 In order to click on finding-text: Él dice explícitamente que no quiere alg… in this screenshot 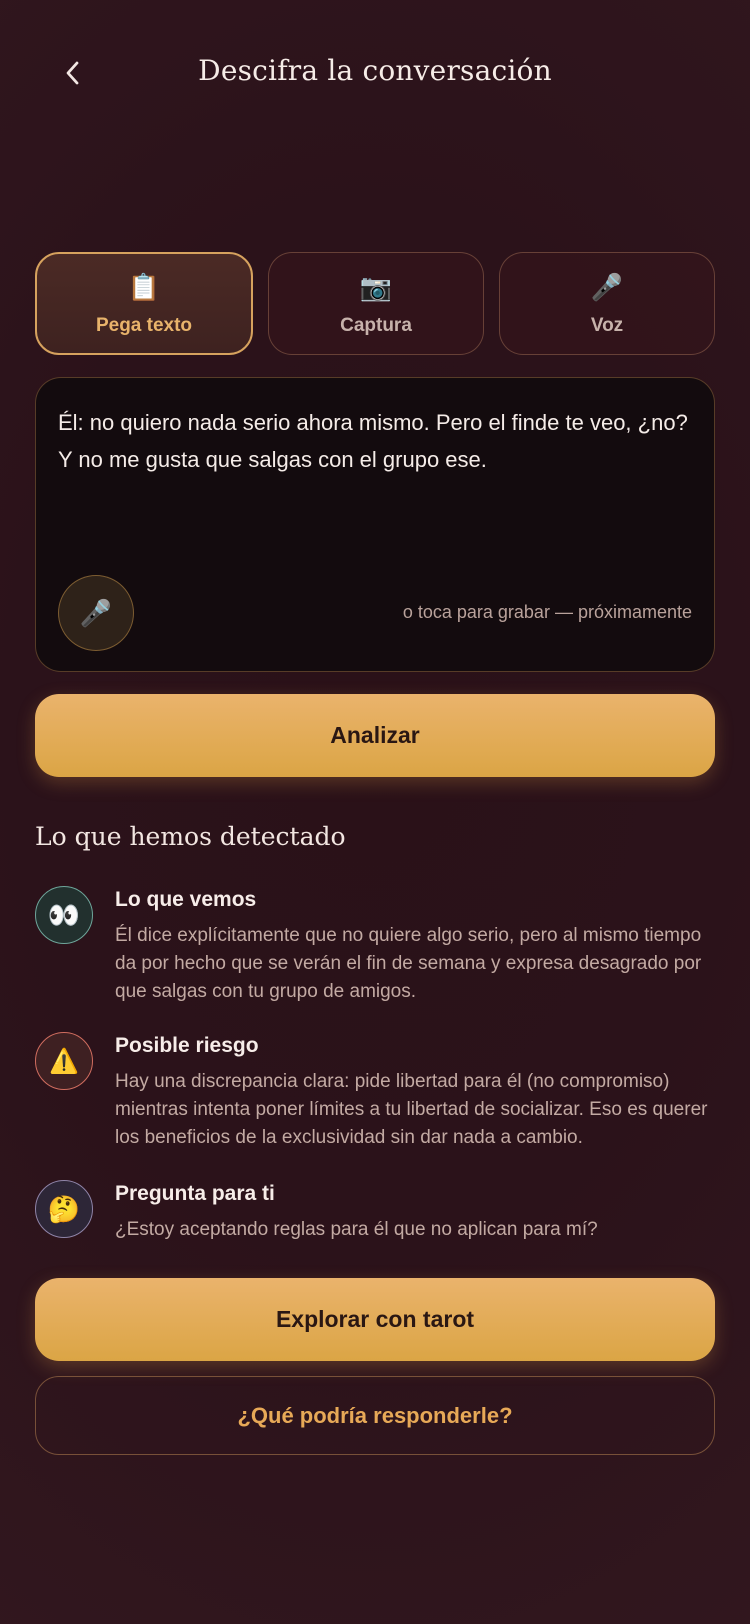, I will do `click(408, 963)`.